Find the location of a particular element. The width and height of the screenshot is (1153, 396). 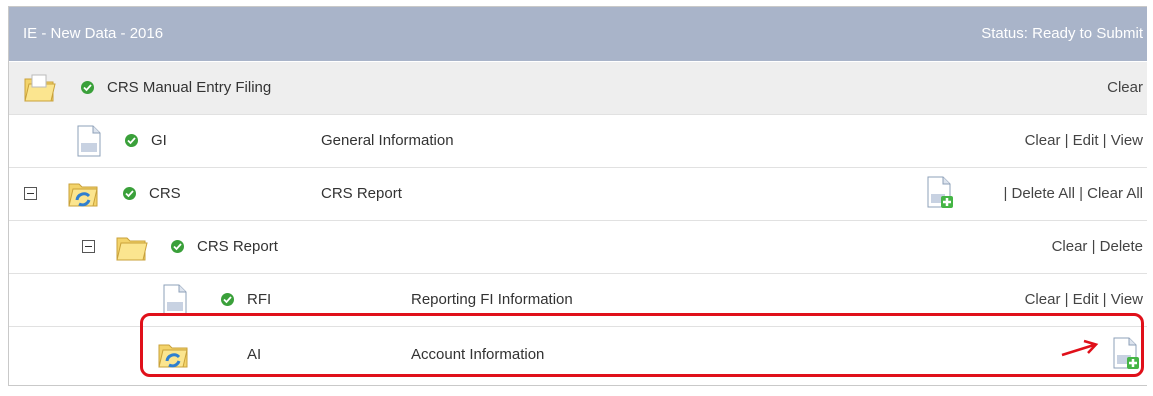

folder-sync-icon is located at coordinates (83, 196).